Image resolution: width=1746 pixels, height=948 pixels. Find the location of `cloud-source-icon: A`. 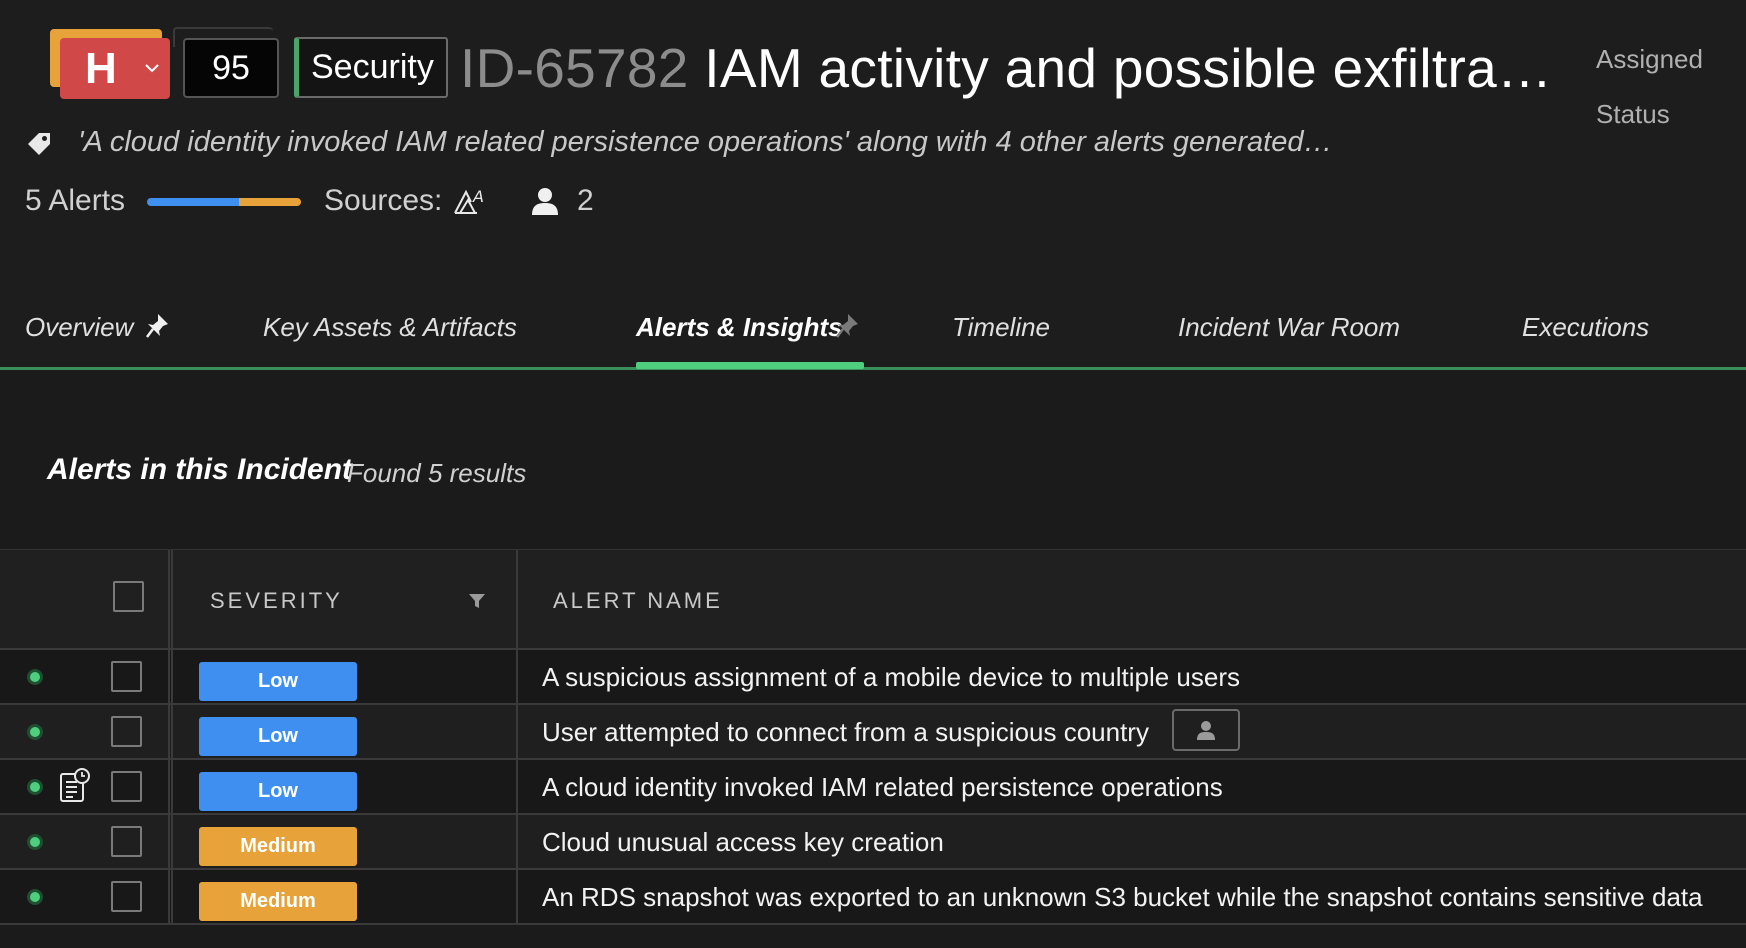

cloud-source-icon: A is located at coordinates (470, 201).